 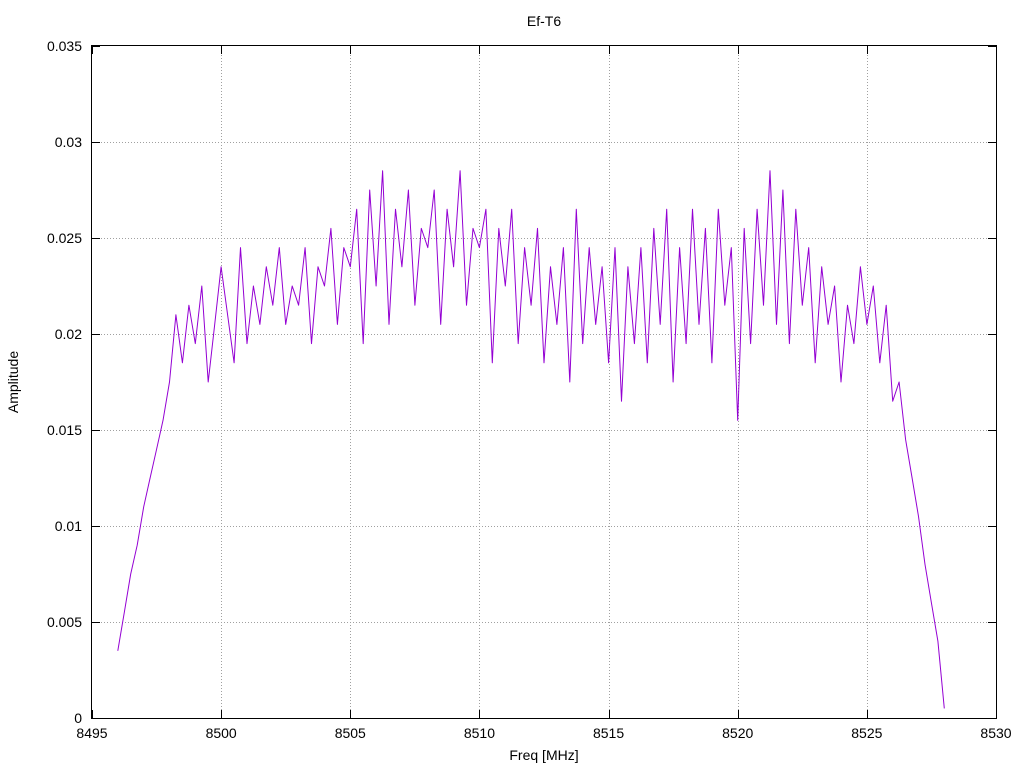 What do you see at coordinates (64, 238) in the screenshot?
I see `y-tick-label: 0.025` at bounding box center [64, 238].